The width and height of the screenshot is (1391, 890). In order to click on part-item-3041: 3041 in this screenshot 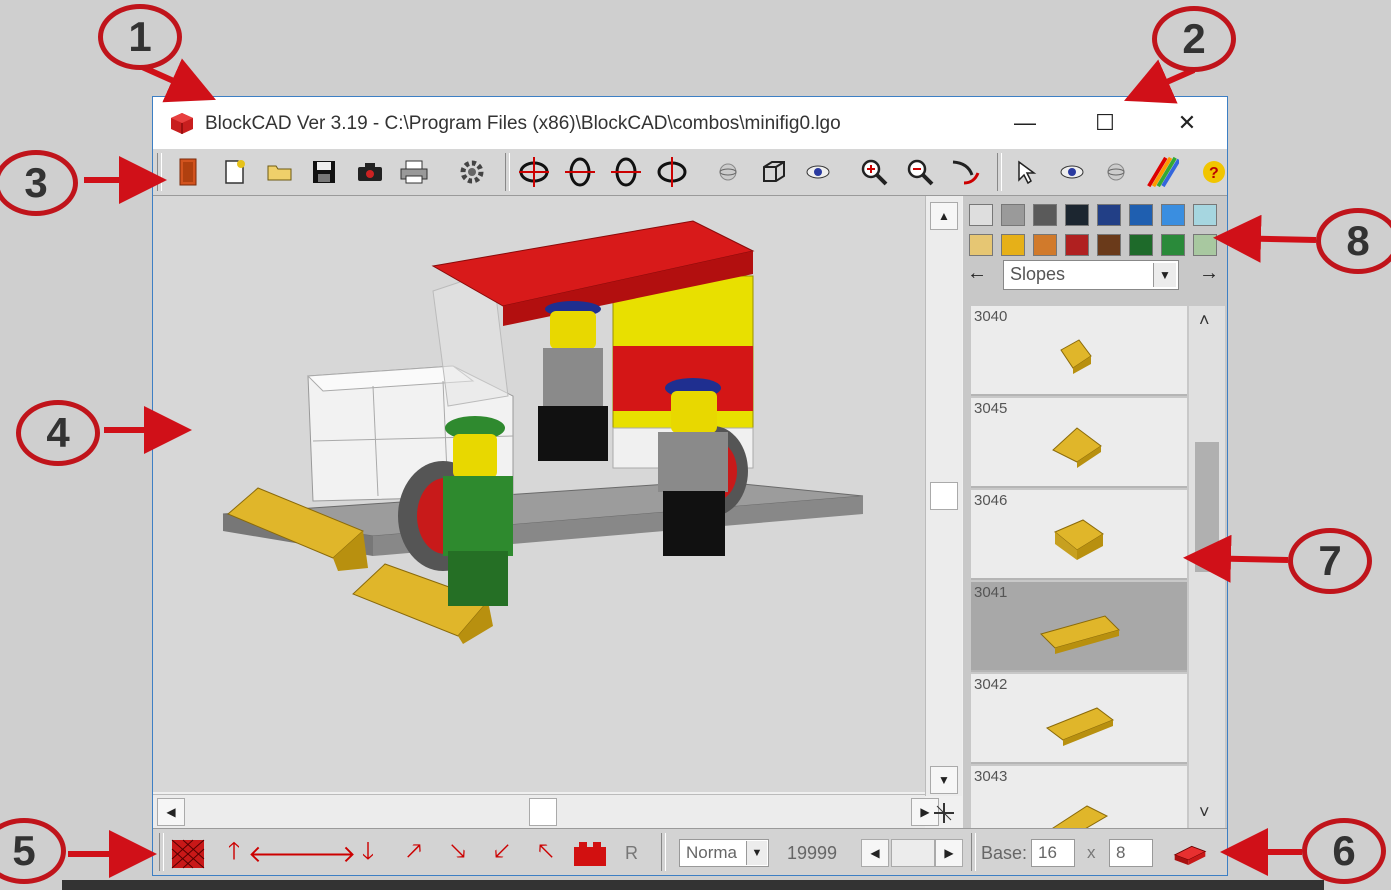, I will do `click(1079, 627)`.